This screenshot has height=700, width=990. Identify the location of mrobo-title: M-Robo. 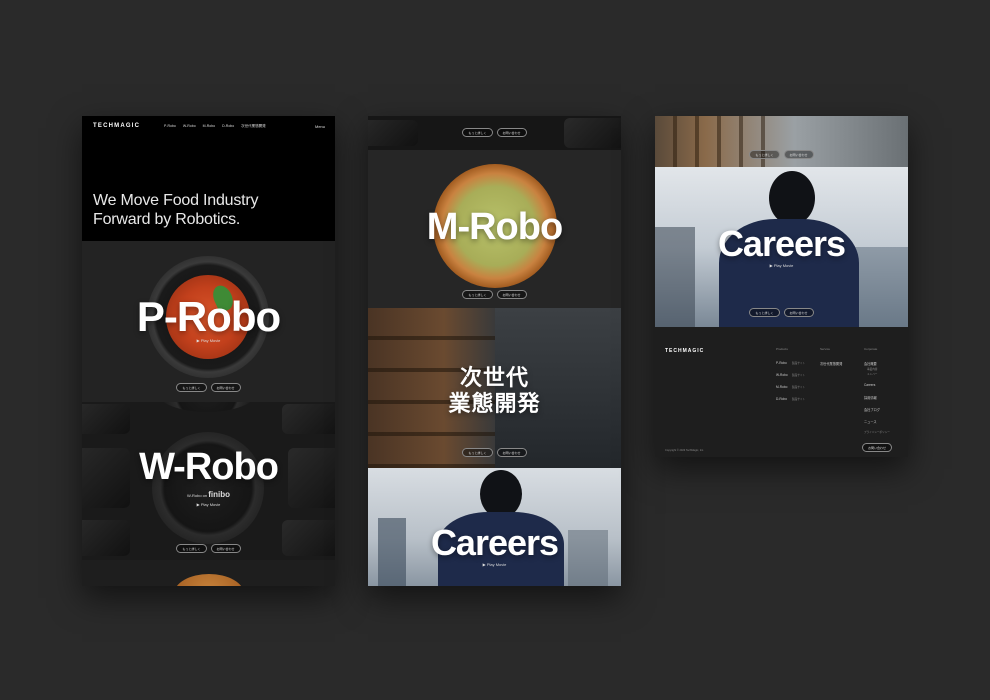
(494, 227).